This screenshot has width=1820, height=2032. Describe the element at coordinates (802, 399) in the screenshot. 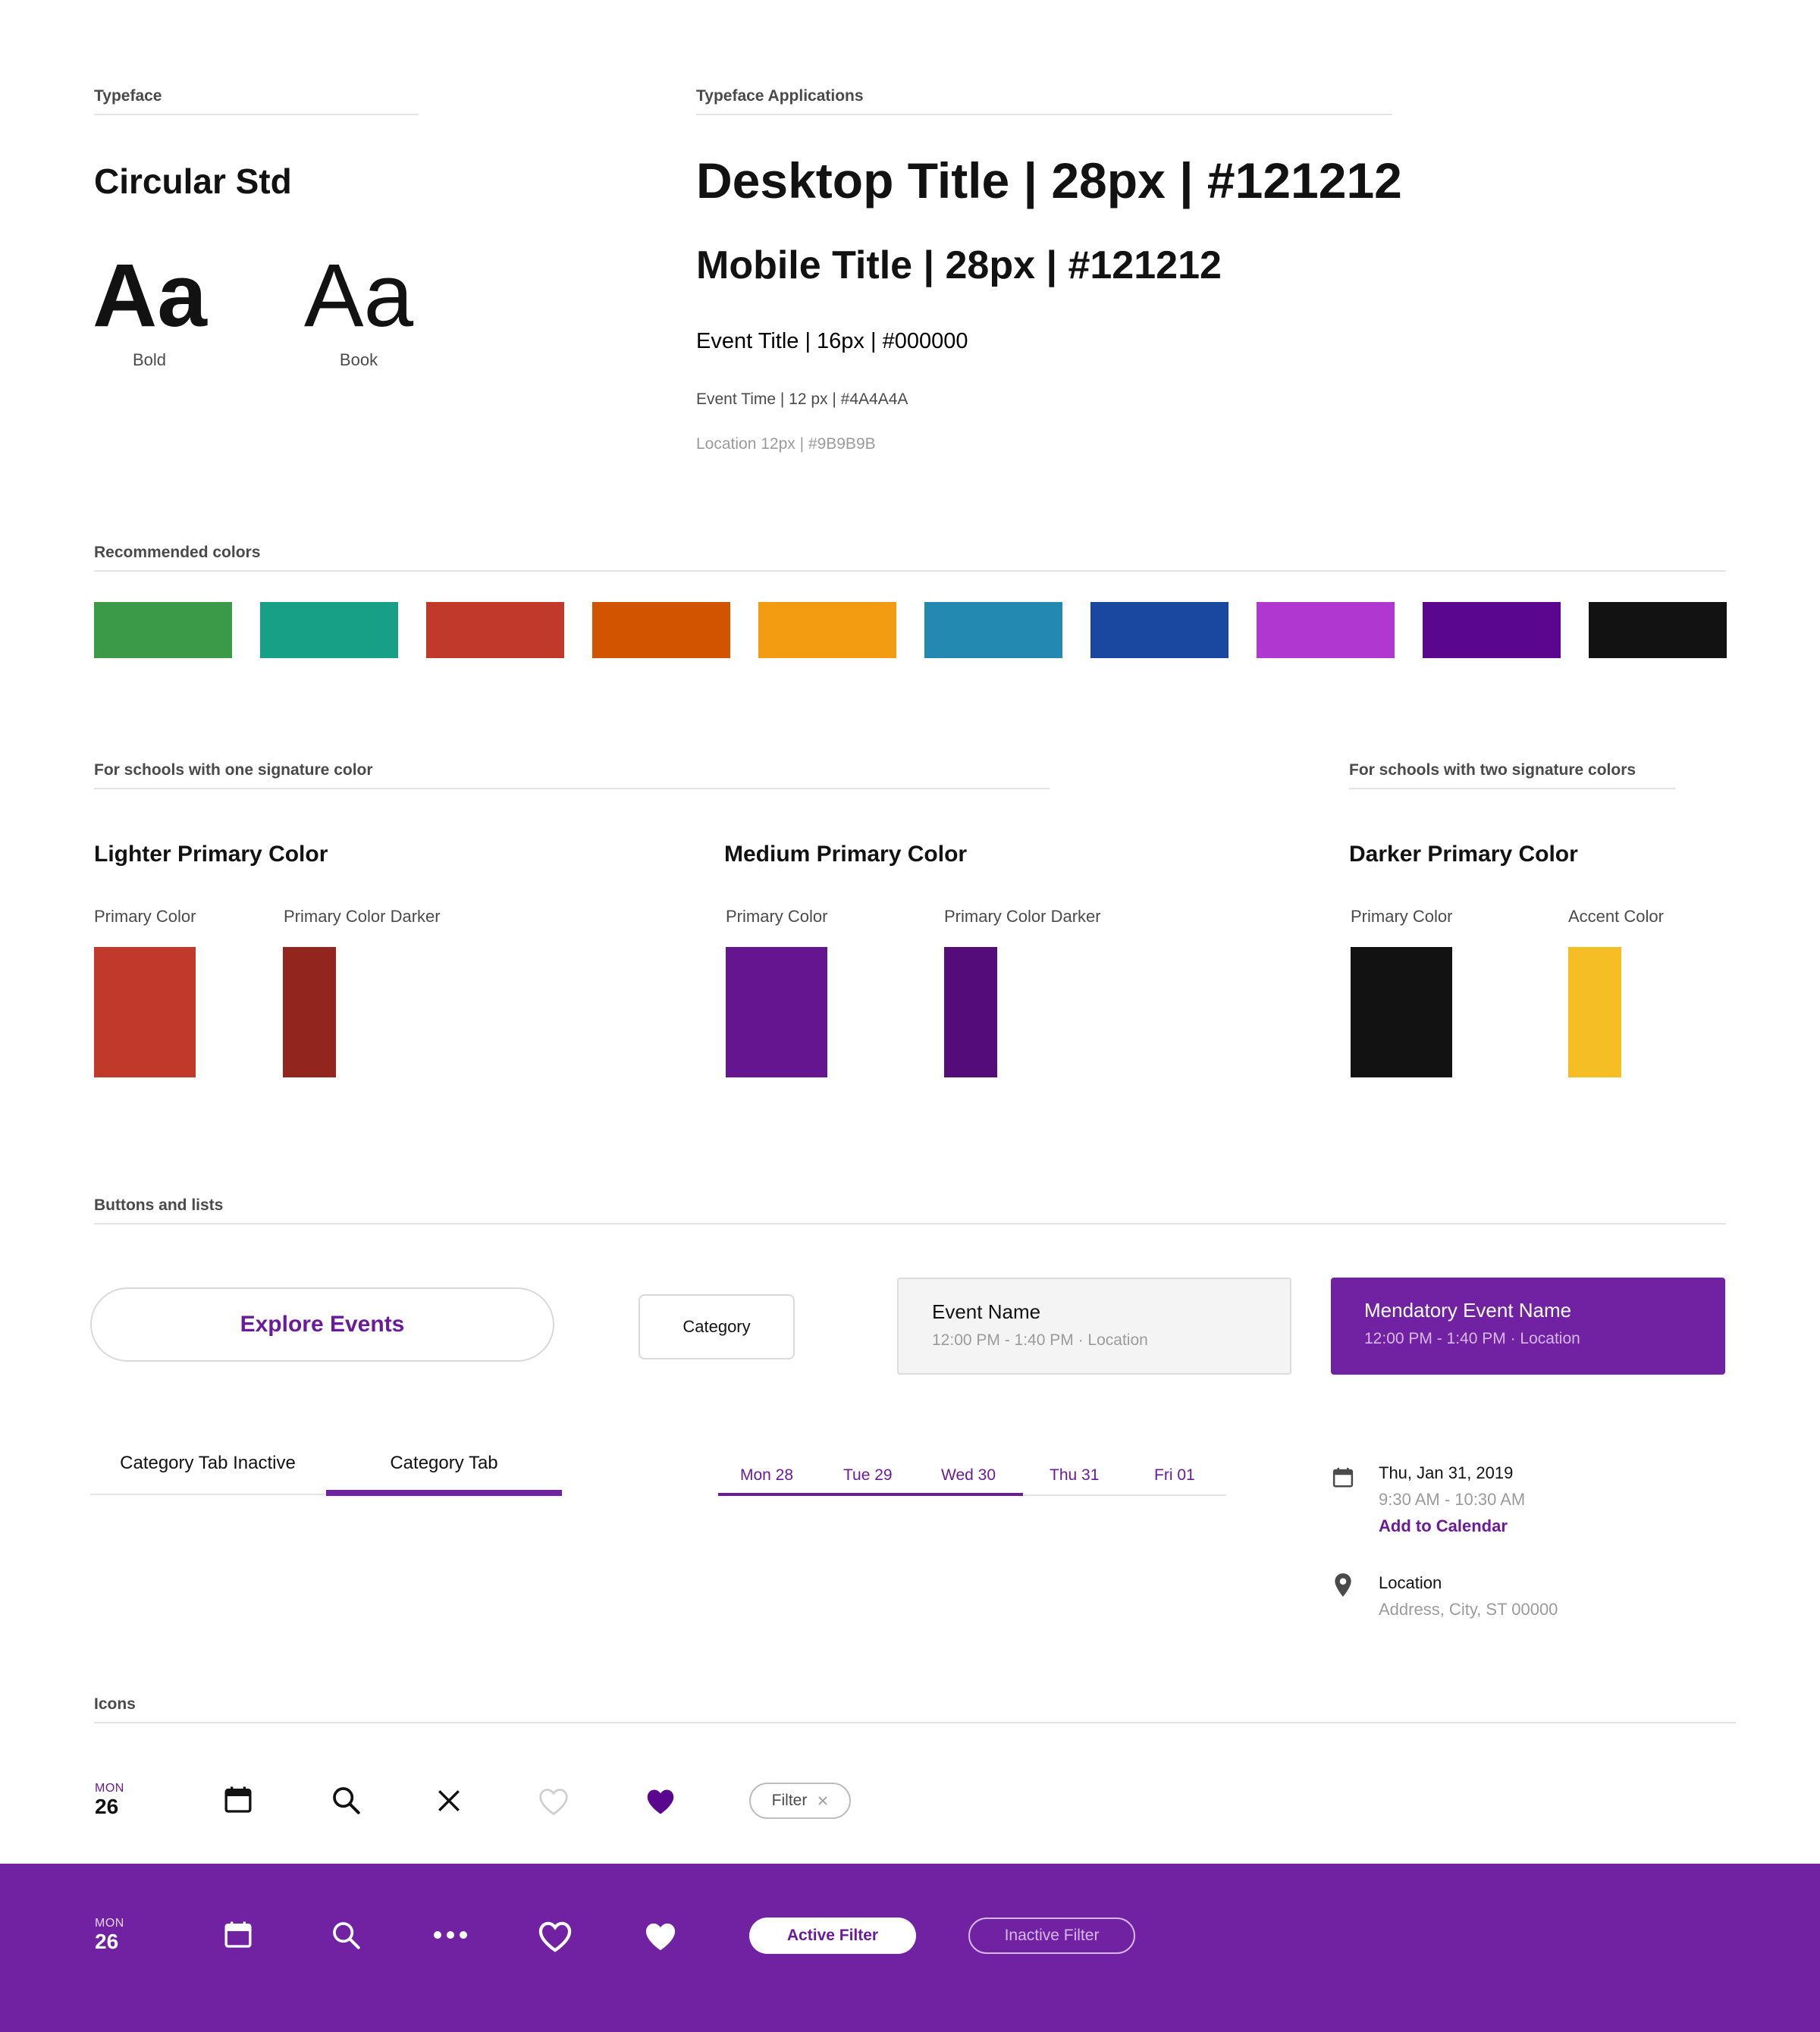

I see `event-time-sample: Event Time | 12 px | #4A4A4A` at that location.